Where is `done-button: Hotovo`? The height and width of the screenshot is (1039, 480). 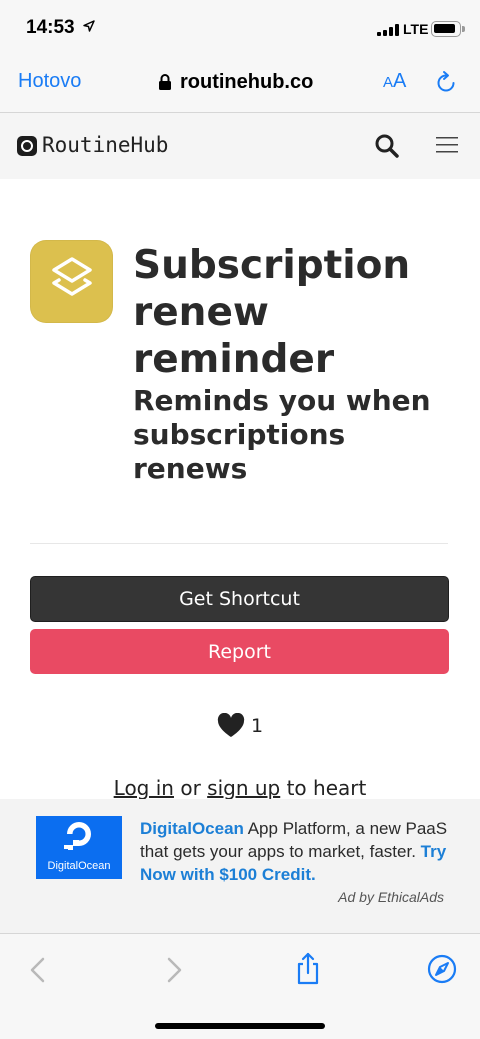
done-button: Hotovo is located at coordinates (49, 81).